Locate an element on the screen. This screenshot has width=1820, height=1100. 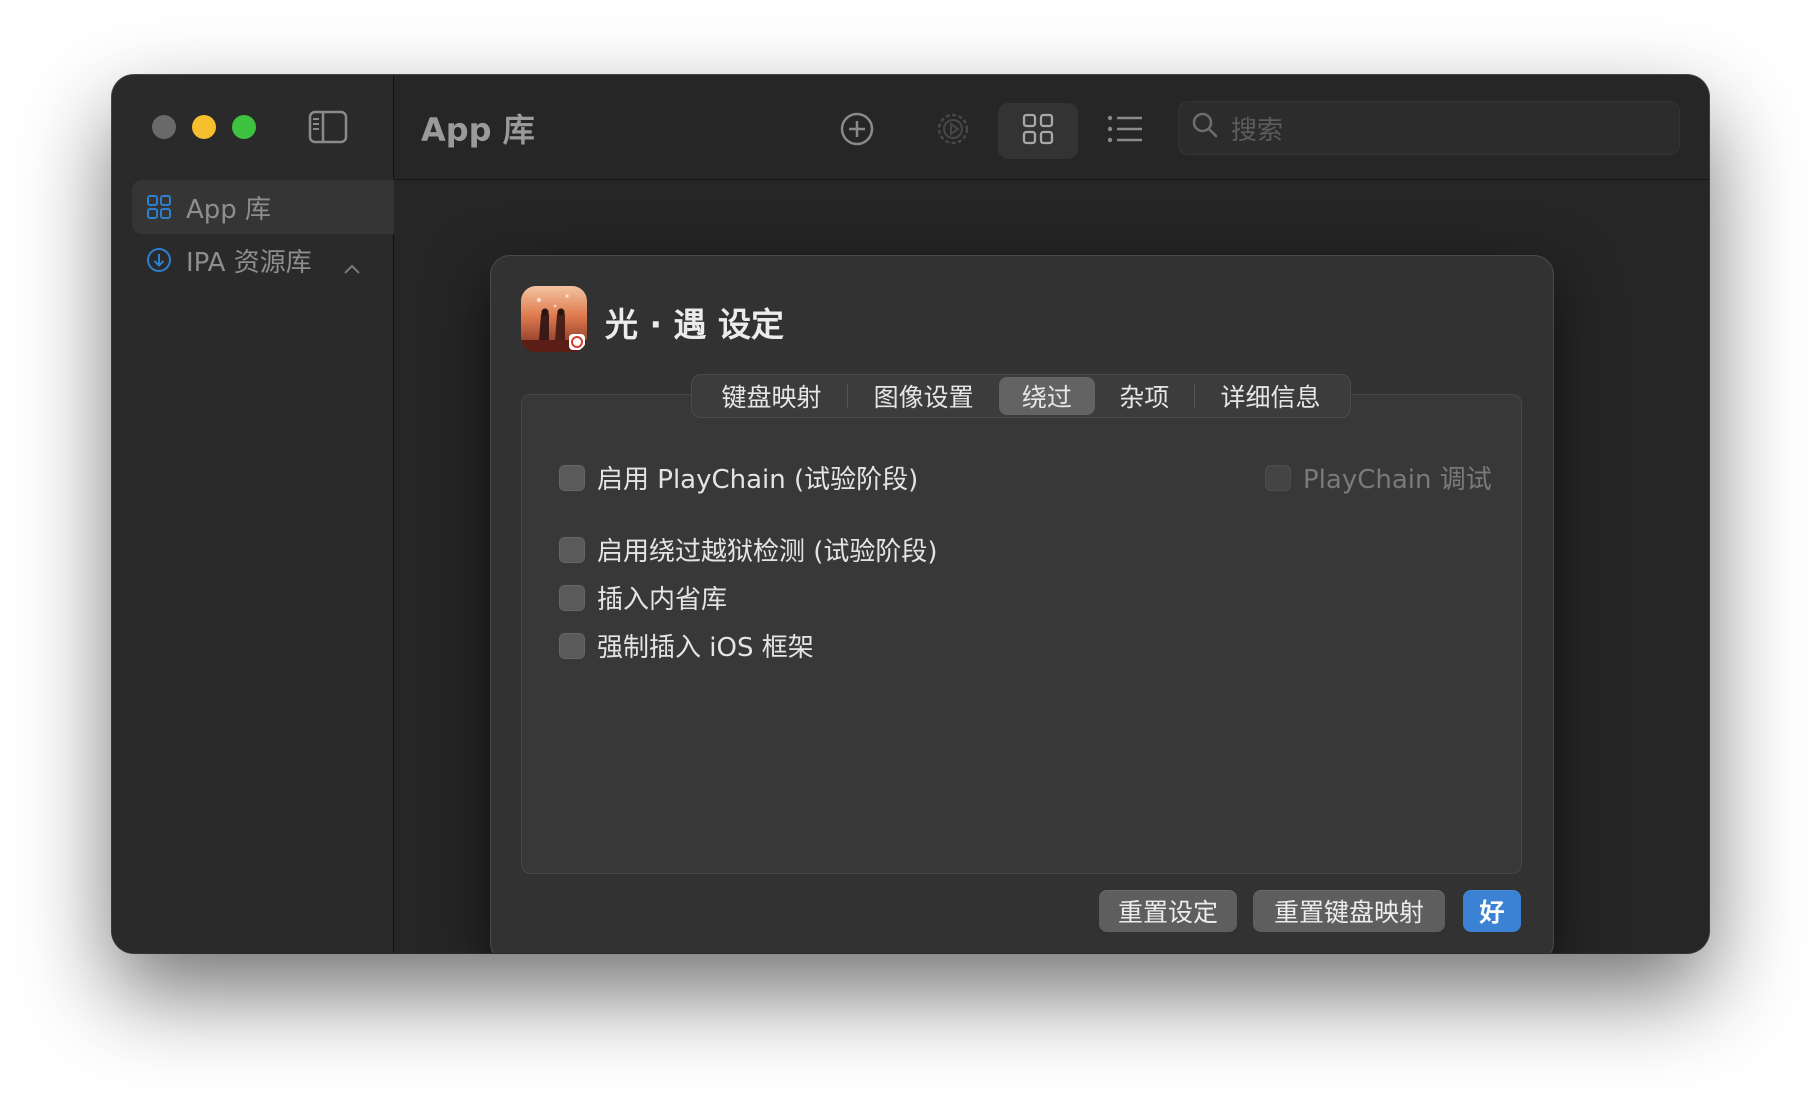
tab-misc: 杂项 is located at coordinates (1144, 396).